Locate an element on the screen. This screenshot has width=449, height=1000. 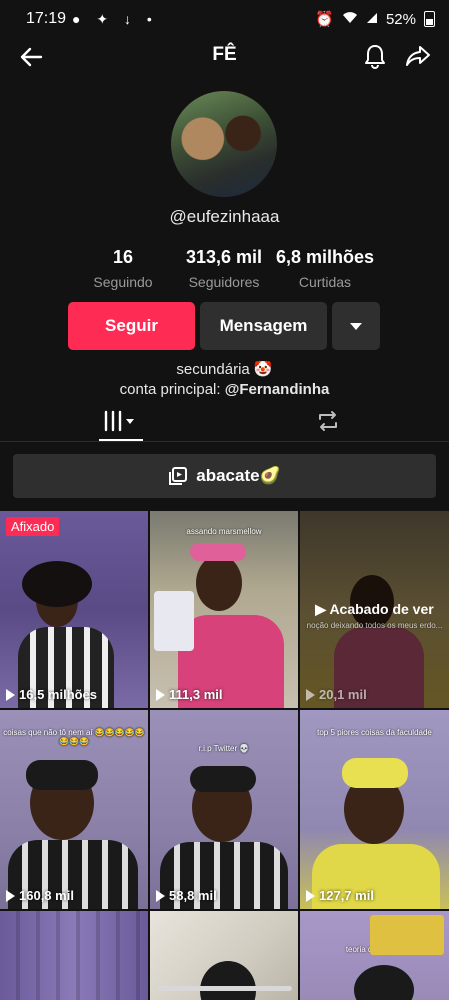
tab-videos is located at coordinates (121, 421).